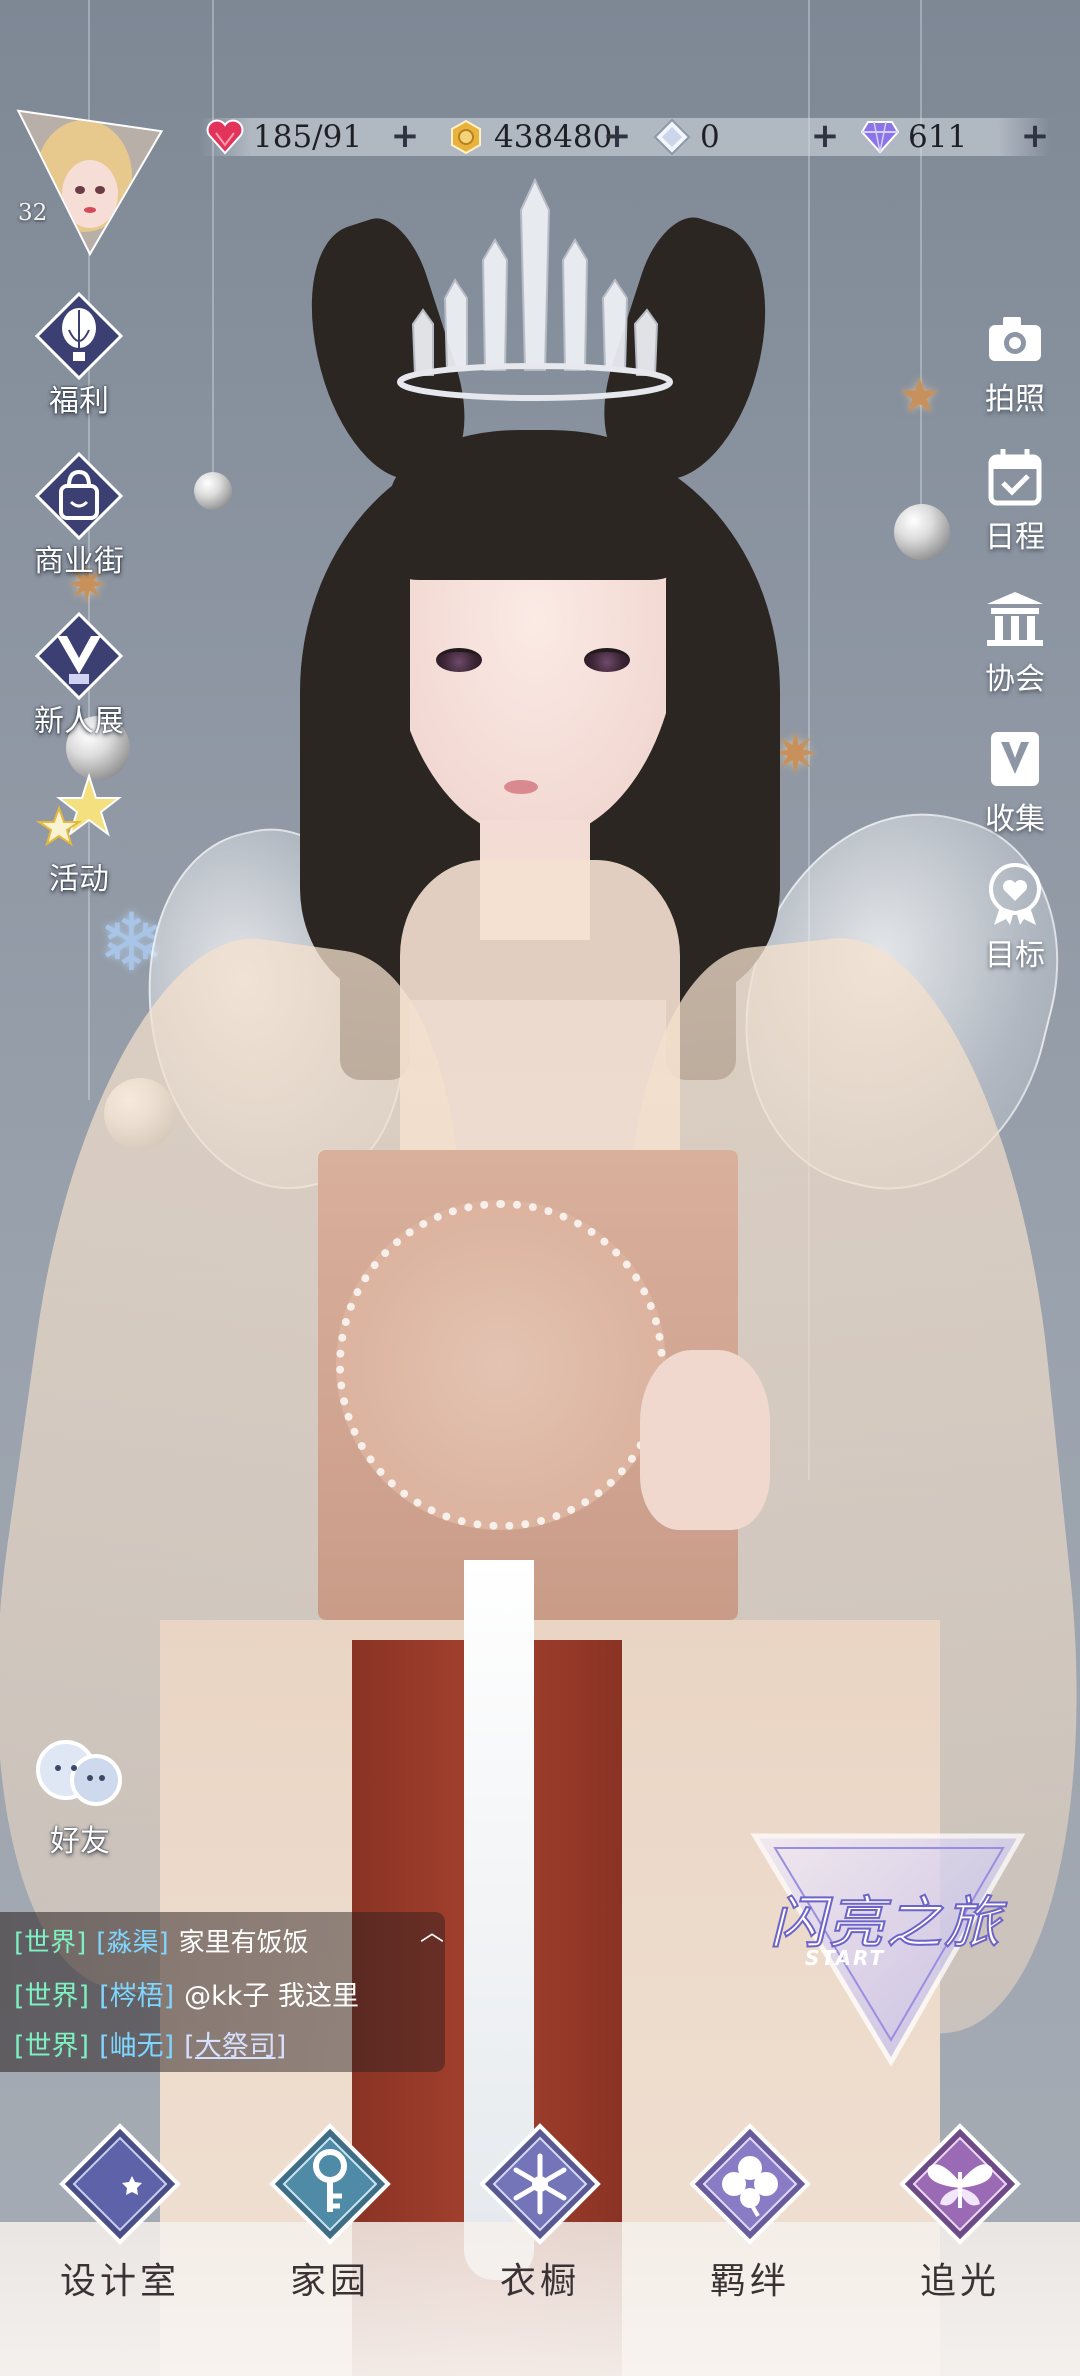 The height and width of the screenshot is (2376, 1080). I want to click on hand, so click(705, 1440).